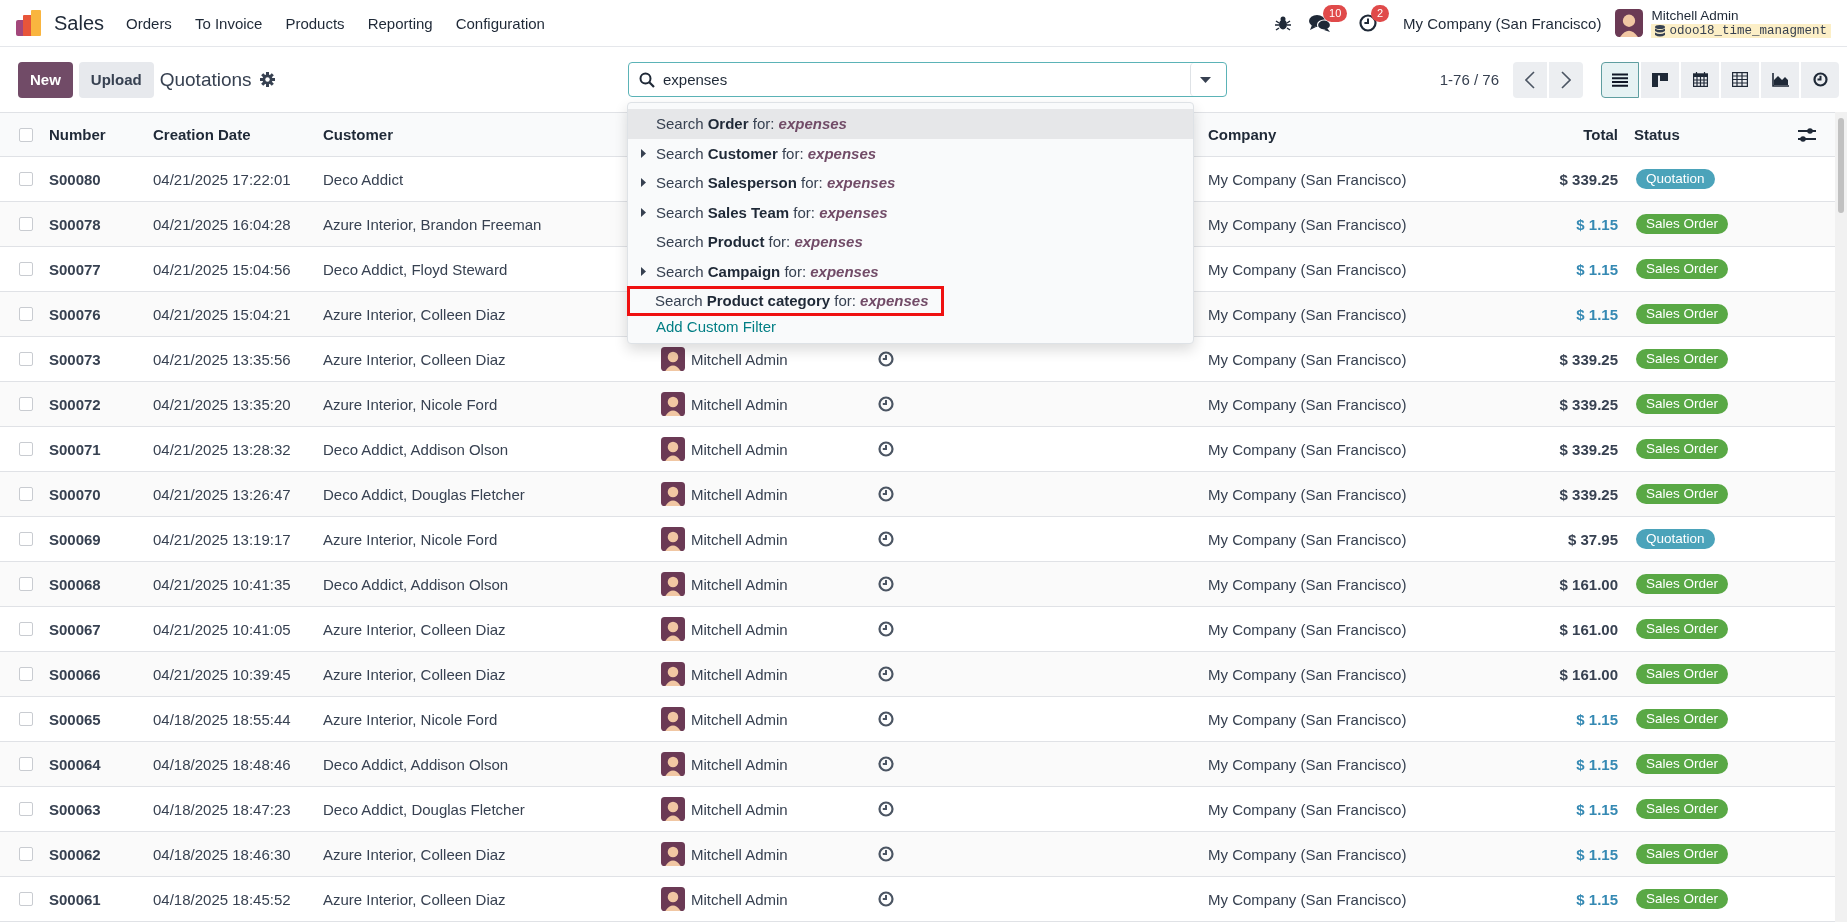  Describe the element at coordinates (500, 23) in the screenshot. I see `menu-item: Configuration` at that location.